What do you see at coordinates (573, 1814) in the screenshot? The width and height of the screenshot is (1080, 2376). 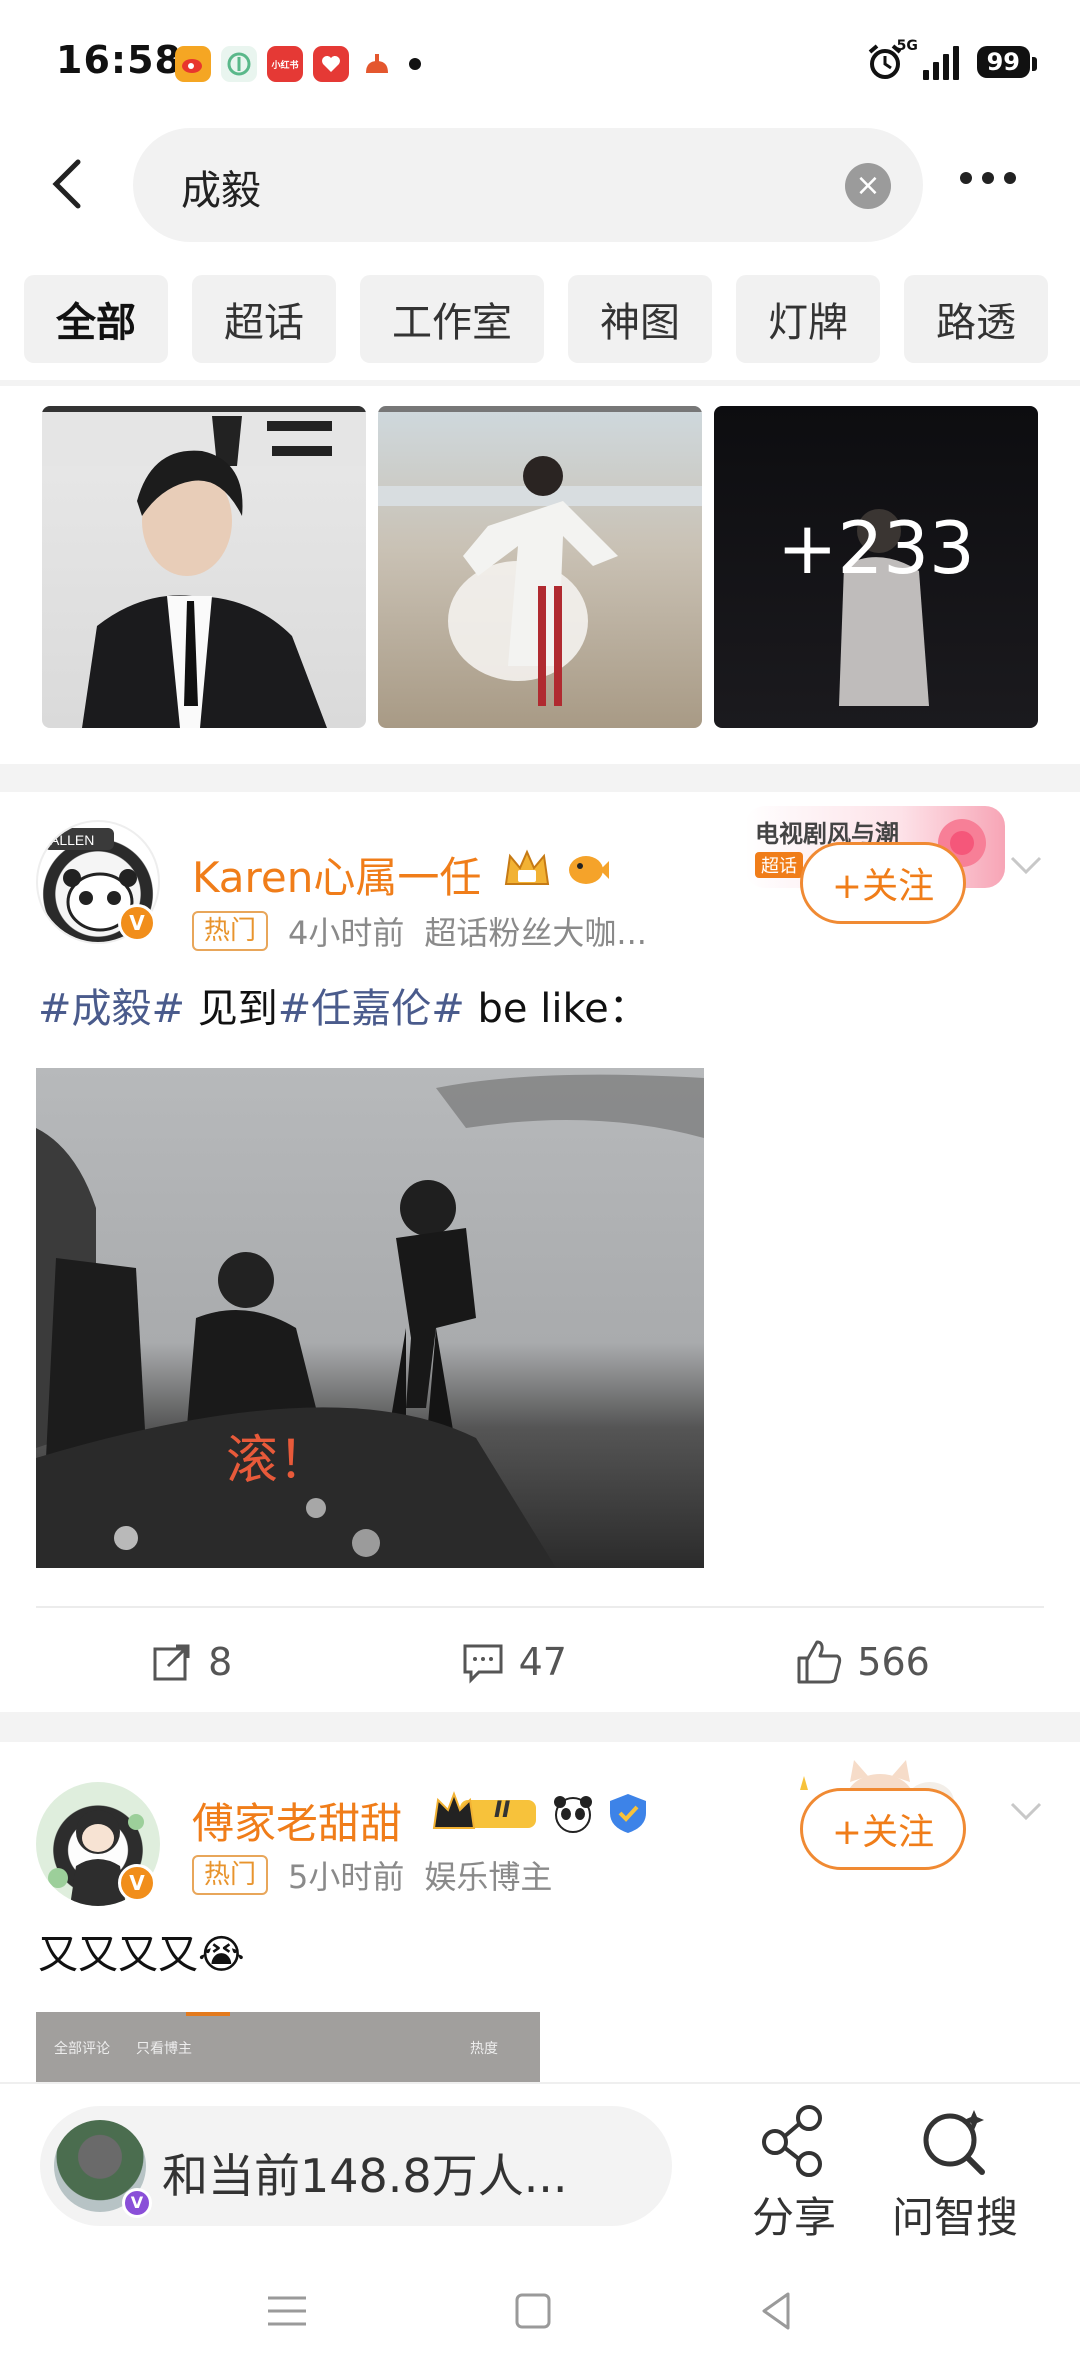 I see `panda-icon` at bounding box center [573, 1814].